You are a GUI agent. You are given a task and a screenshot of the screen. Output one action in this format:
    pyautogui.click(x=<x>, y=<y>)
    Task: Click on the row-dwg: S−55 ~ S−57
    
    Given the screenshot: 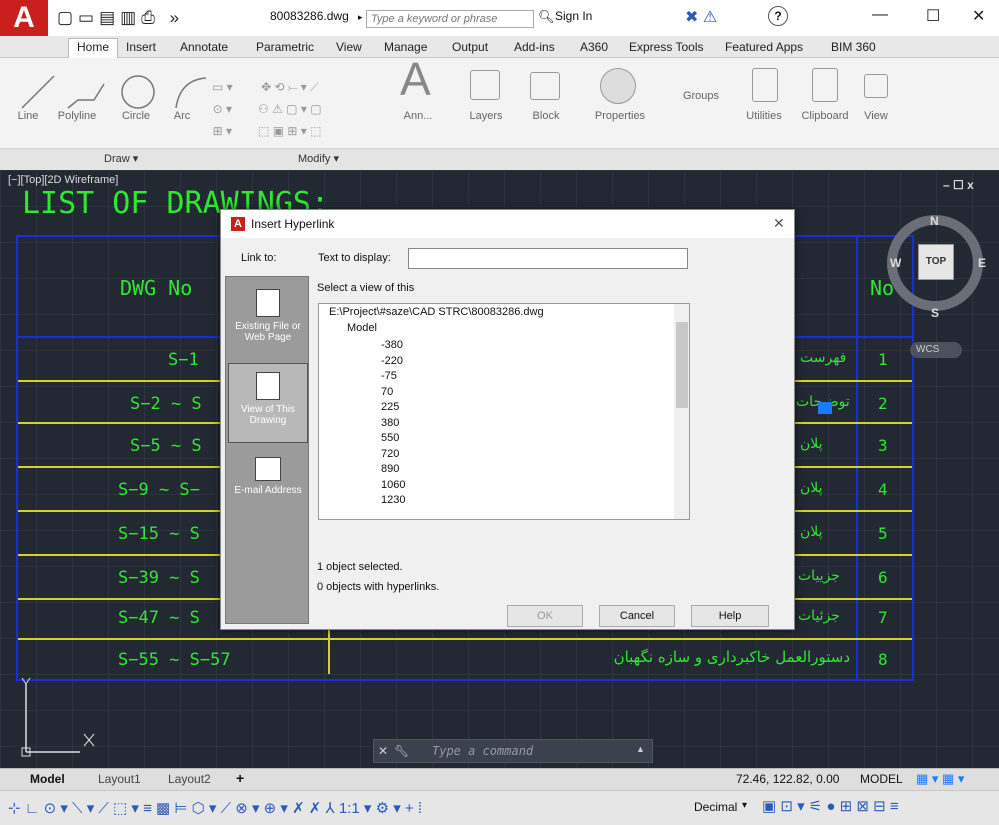 What is the action you would take?
    pyautogui.click(x=174, y=660)
    